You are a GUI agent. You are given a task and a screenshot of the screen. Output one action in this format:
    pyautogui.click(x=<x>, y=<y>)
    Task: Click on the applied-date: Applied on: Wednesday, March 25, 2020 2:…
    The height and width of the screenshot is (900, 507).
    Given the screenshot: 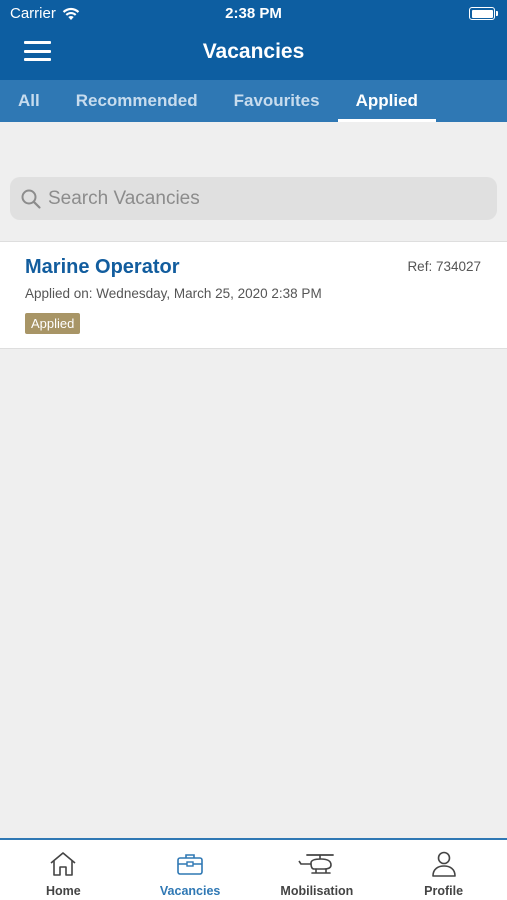 What is the action you would take?
    pyautogui.click(x=173, y=293)
    